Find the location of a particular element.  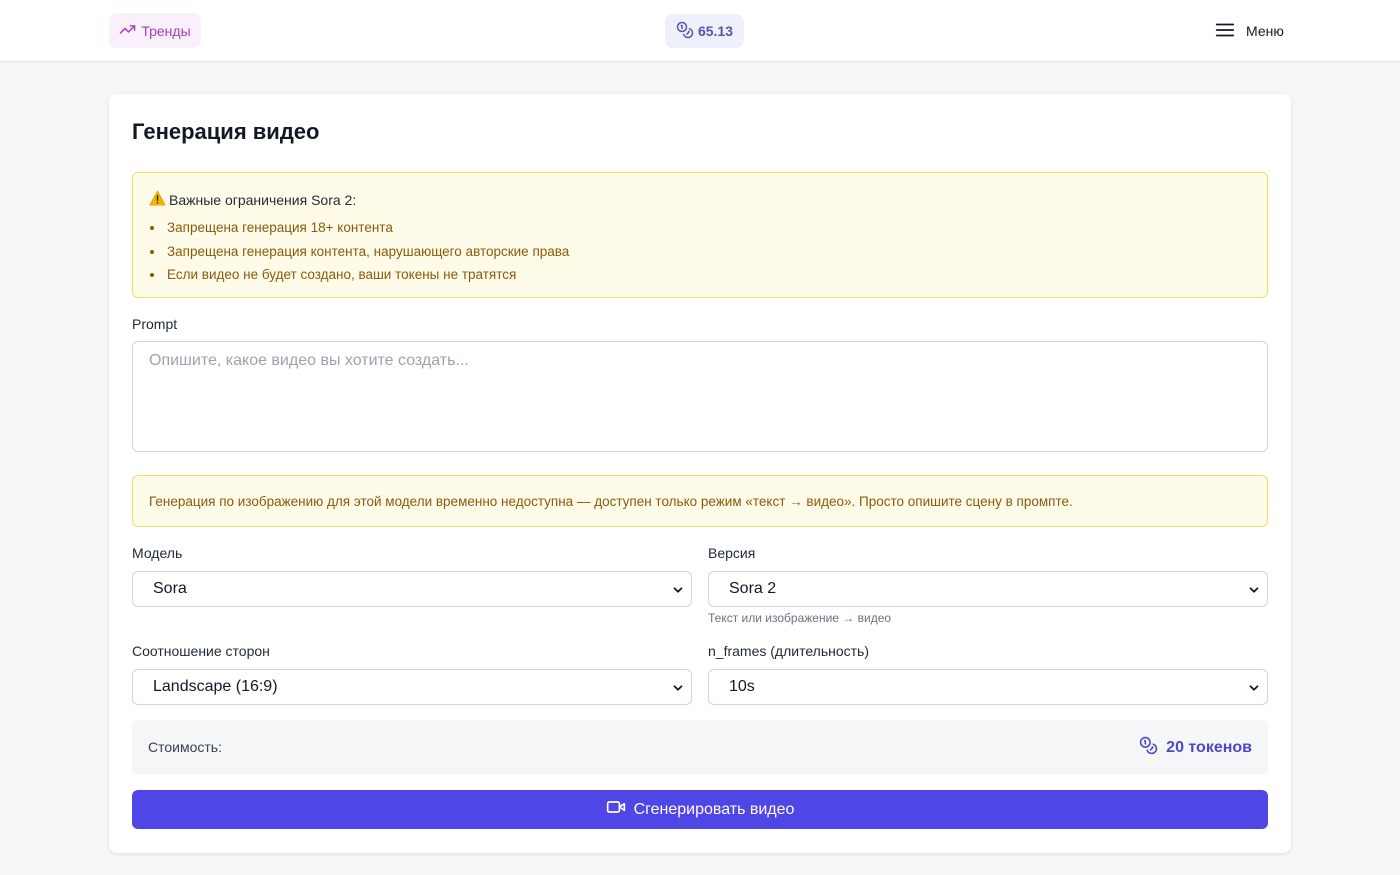

warning-title: Важные ограничения Sora 2: is located at coordinates (700, 199).